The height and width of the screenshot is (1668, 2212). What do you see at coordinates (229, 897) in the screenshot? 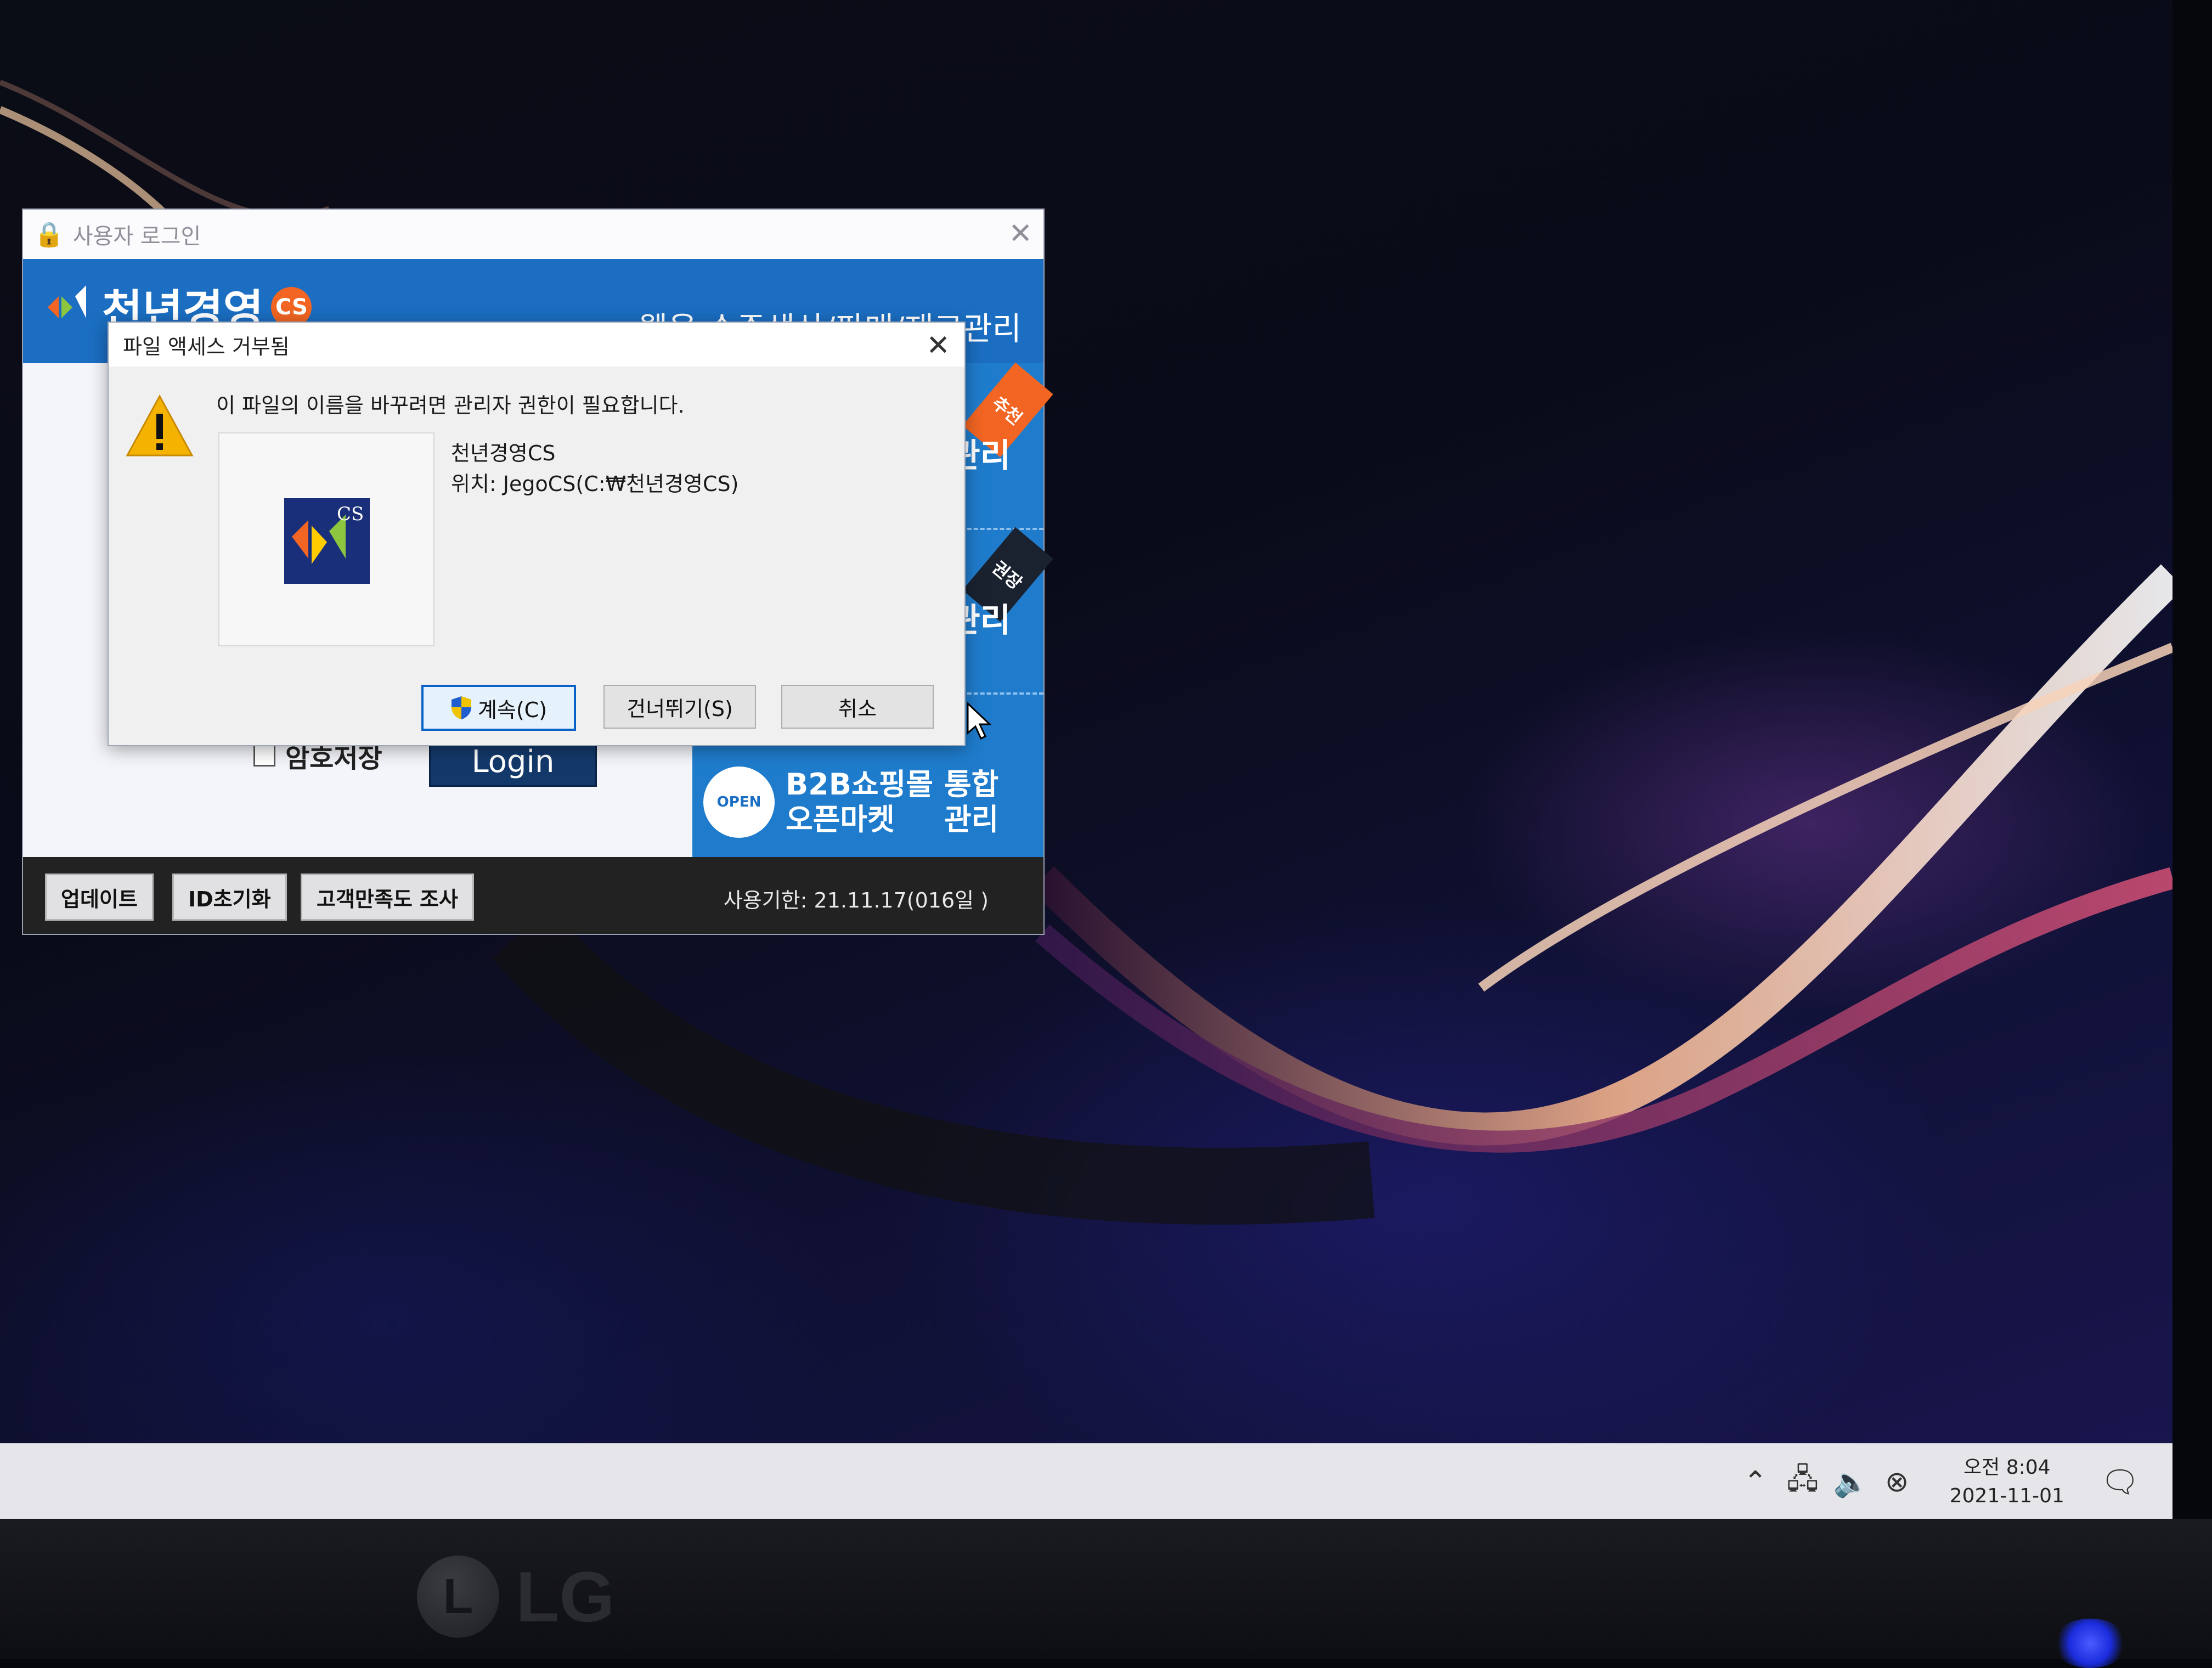
I see `id-reset-button: ID초기화` at bounding box center [229, 897].